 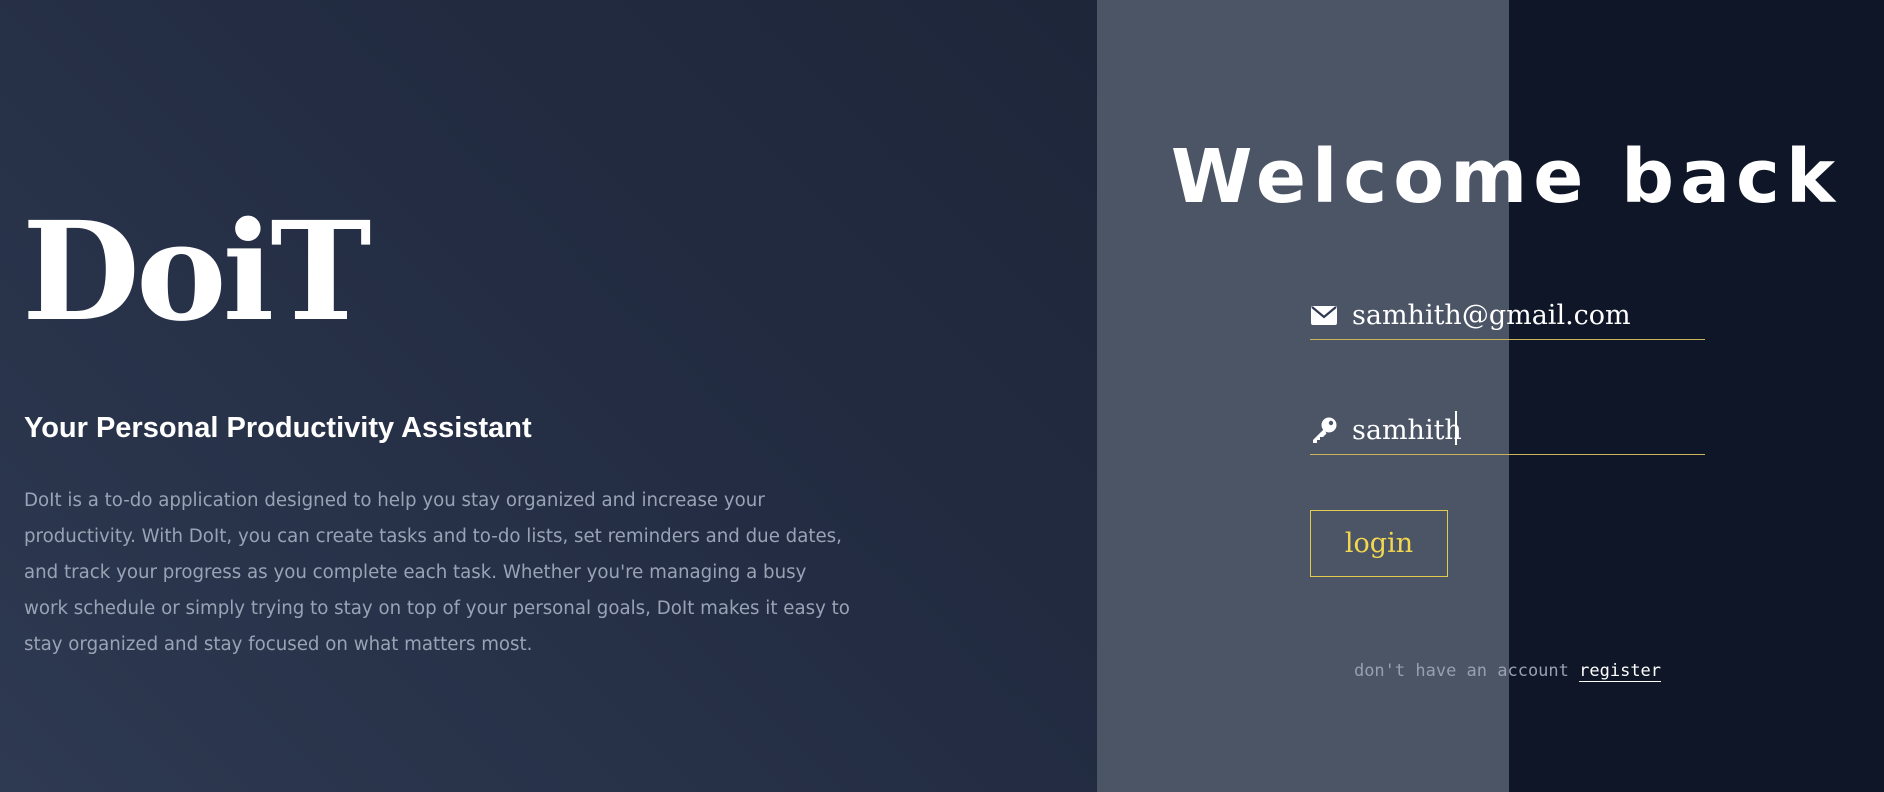 I want to click on register-prompt: don't have an account register, so click(x=1507, y=671).